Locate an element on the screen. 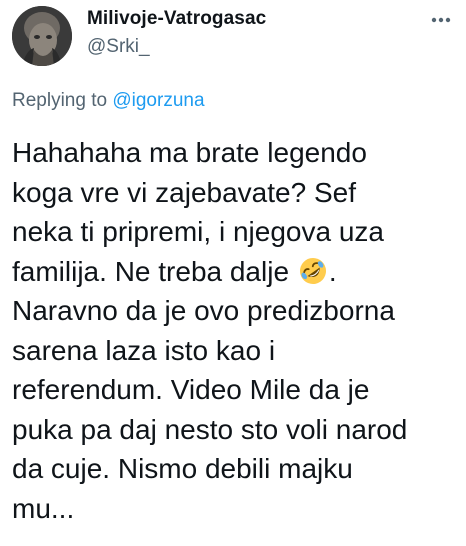 The width and height of the screenshot is (466, 546). tweet-line-with-emoji: familija. Ne treba dalje . is located at coordinates (235, 272).